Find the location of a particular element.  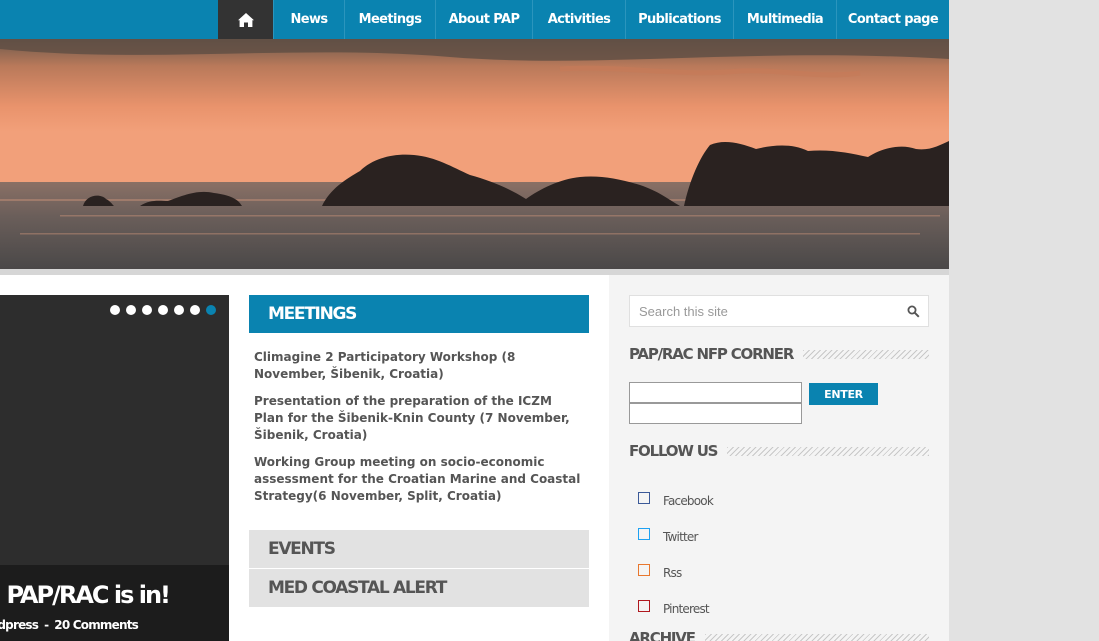

follow-facebook-label: Facebook is located at coordinates (688, 501).